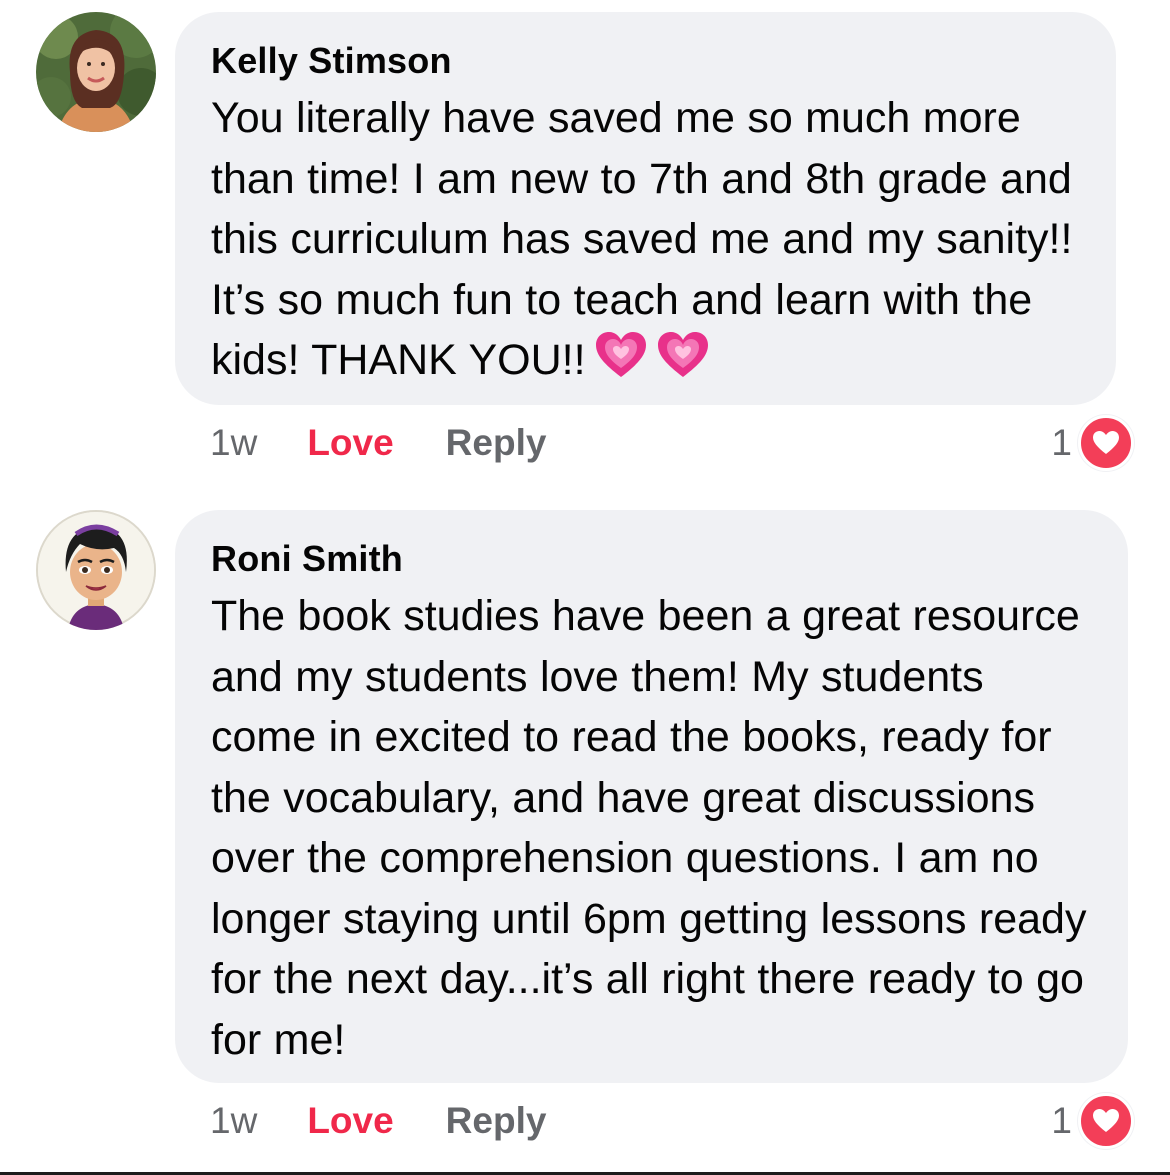 Image resolution: width=1170 pixels, height=1175 pixels. What do you see at coordinates (651, 559) in the screenshot?
I see `comment-author: Roni Smith` at bounding box center [651, 559].